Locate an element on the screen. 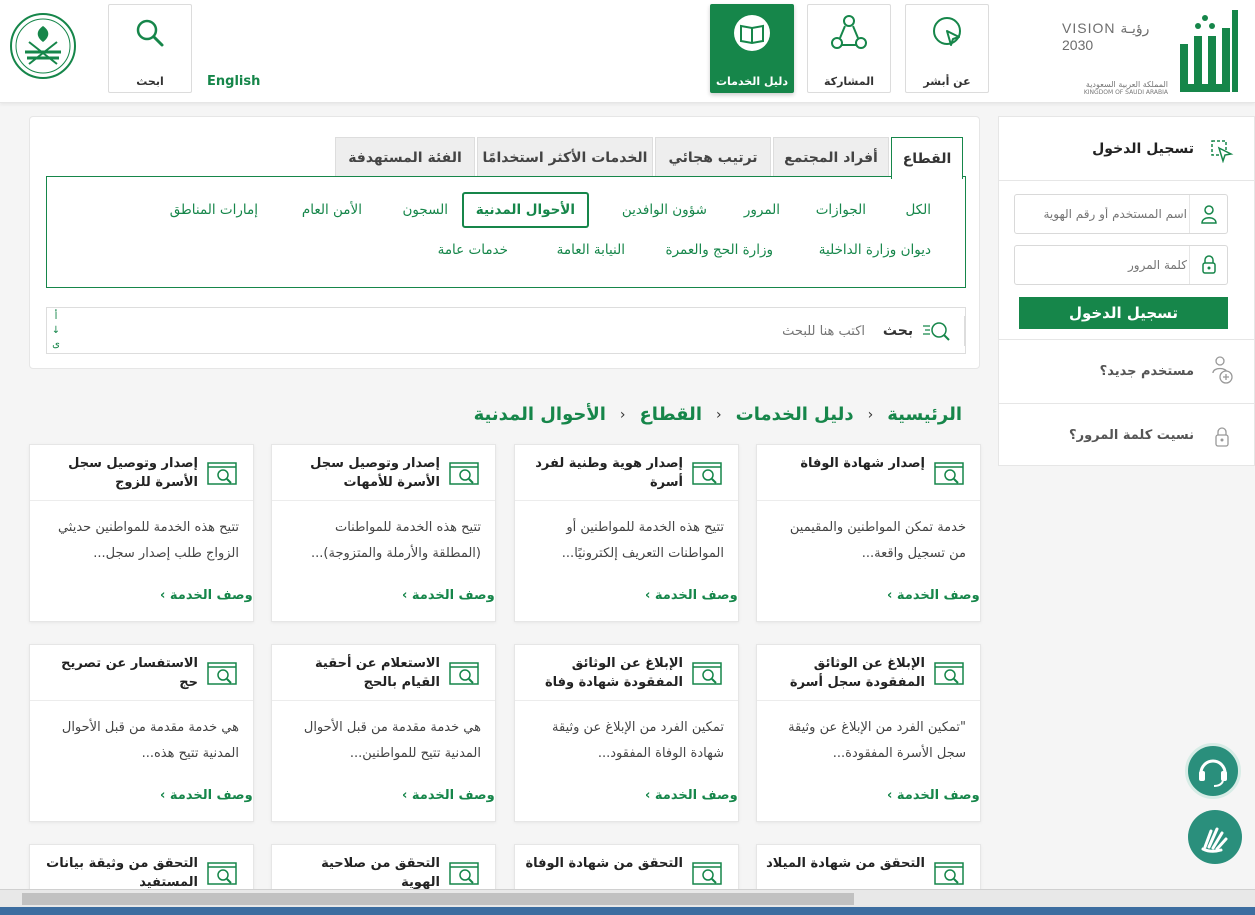 The height and width of the screenshot is (915, 1255). new-user-link: مستخدم جديد؟ is located at coordinates (1147, 371).